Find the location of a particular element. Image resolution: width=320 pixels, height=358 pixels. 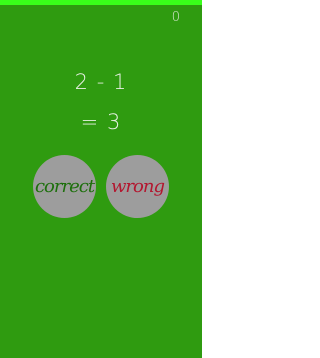

wrong-button-label: wrong is located at coordinates (138, 186).